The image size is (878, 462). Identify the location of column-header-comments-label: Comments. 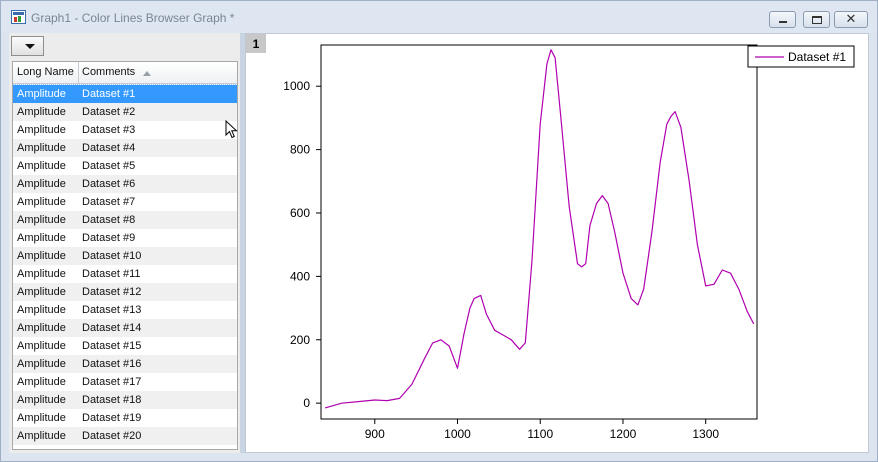
(109, 72).